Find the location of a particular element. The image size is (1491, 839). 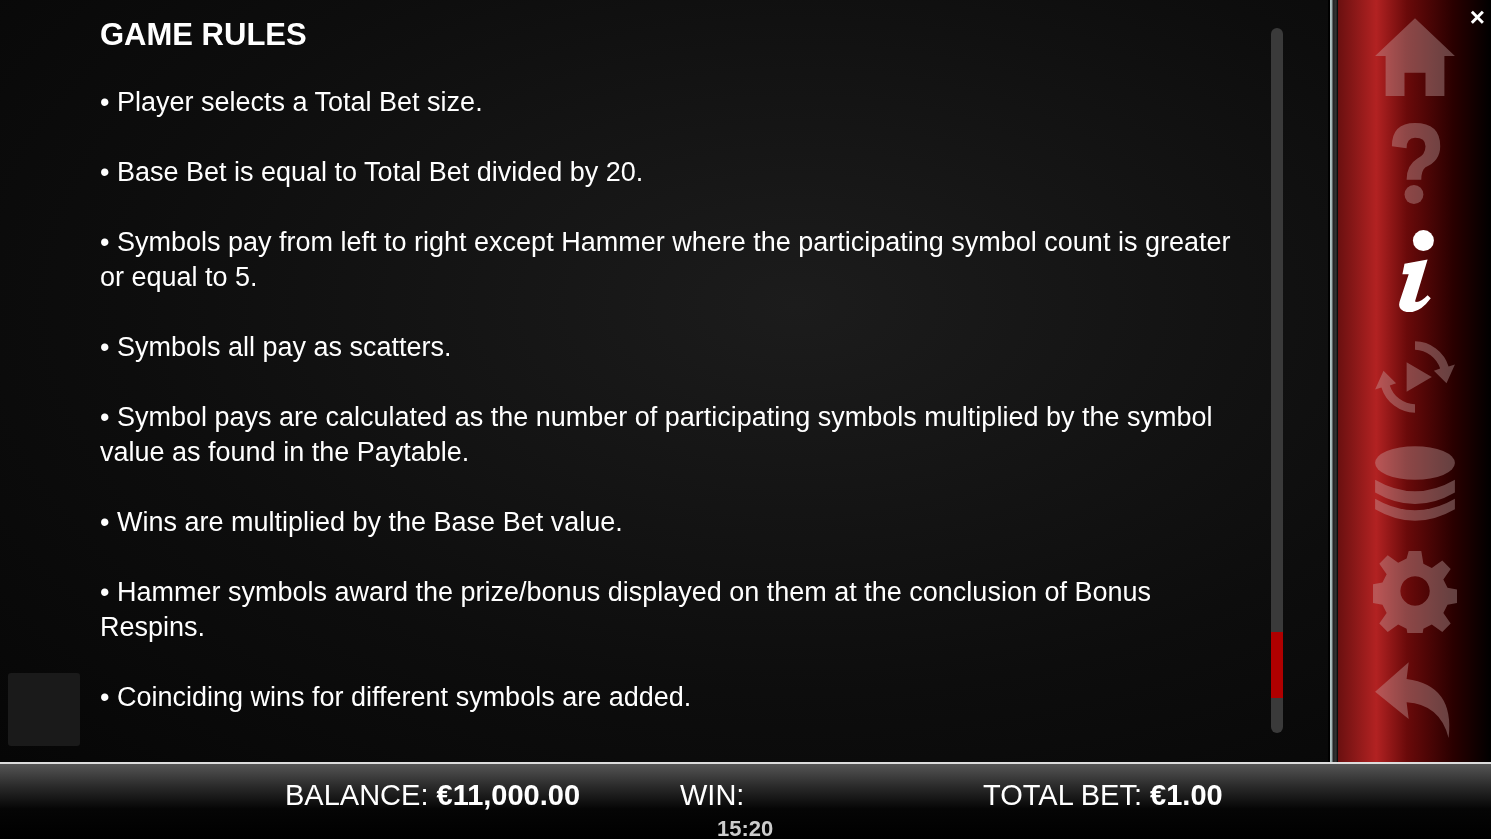

status-label: TOTAL BET: is located at coordinates (1062, 795).